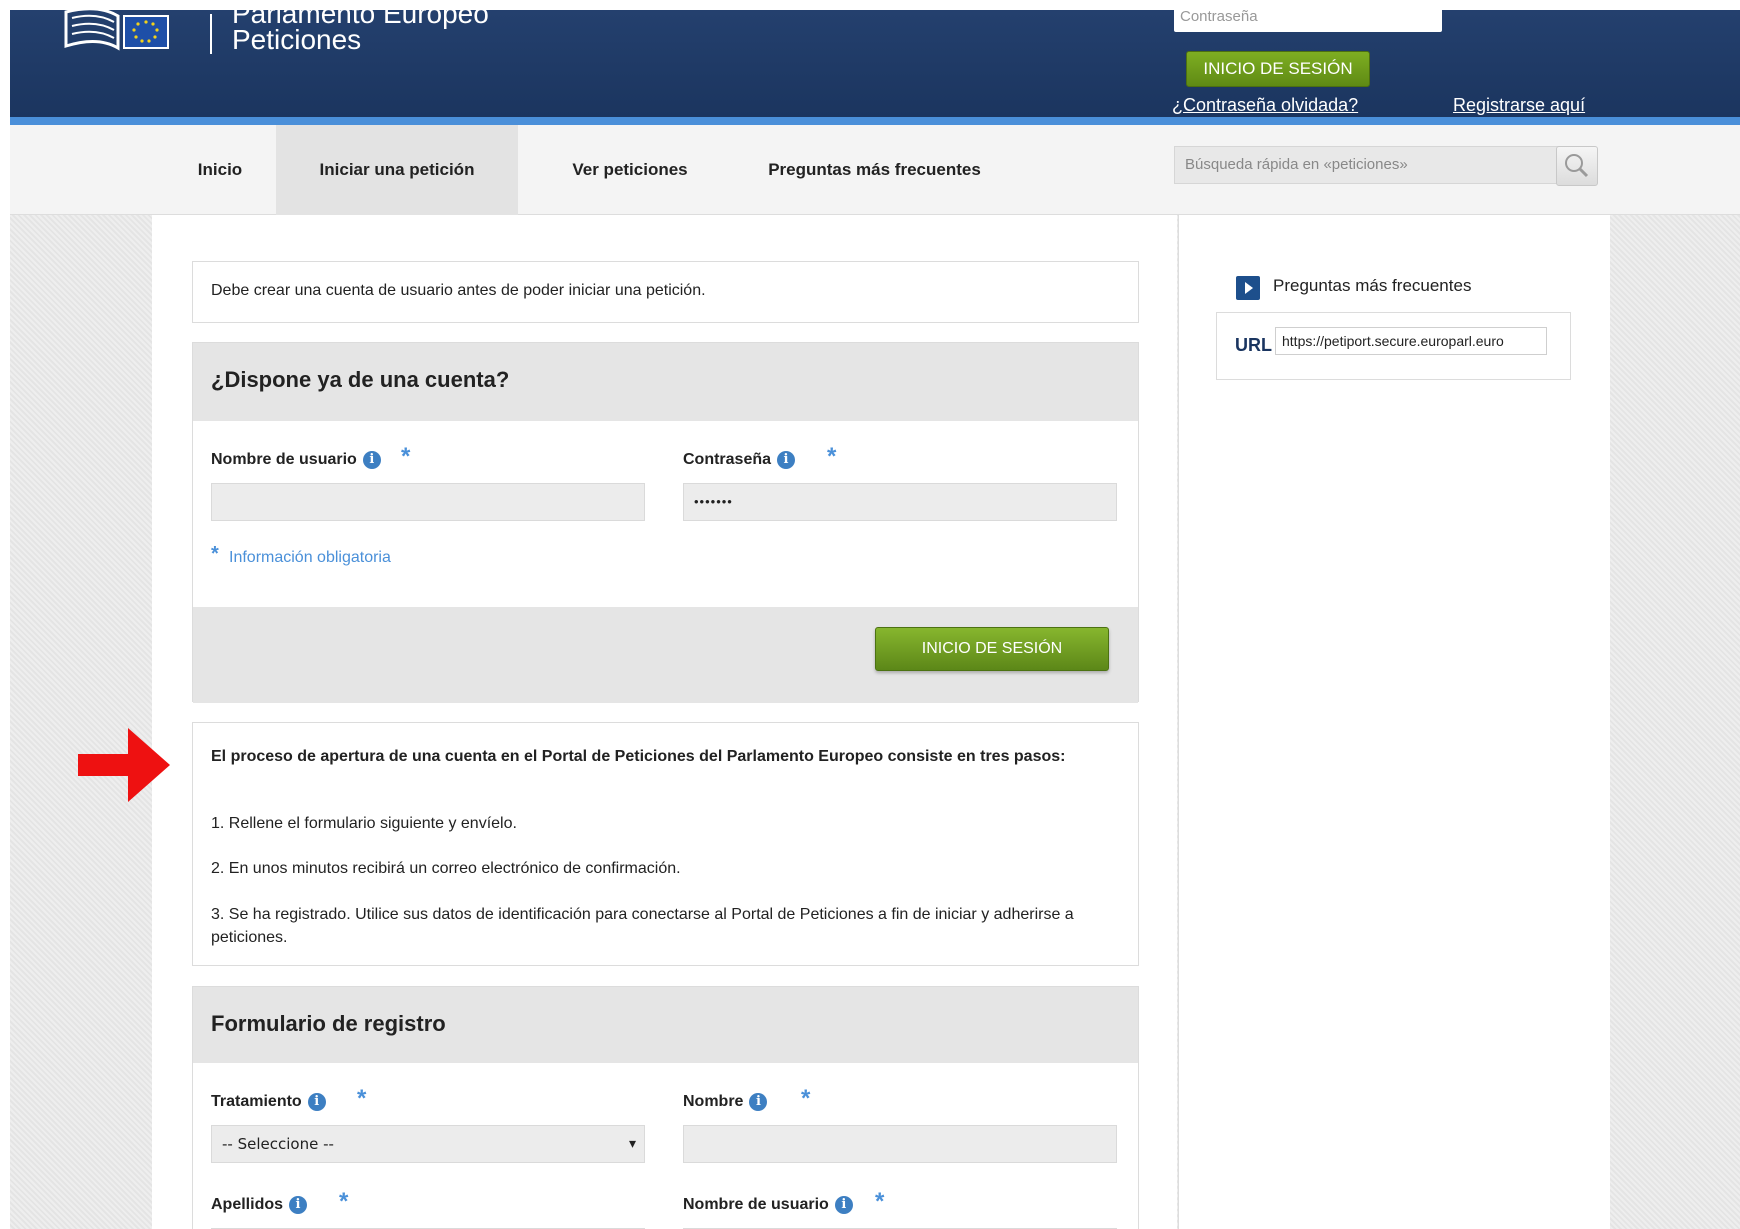 This screenshot has height=1229, width=1740. What do you see at coordinates (1519, 105) in the screenshot?
I see `register-link: Registrarse aquí` at bounding box center [1519, 105].